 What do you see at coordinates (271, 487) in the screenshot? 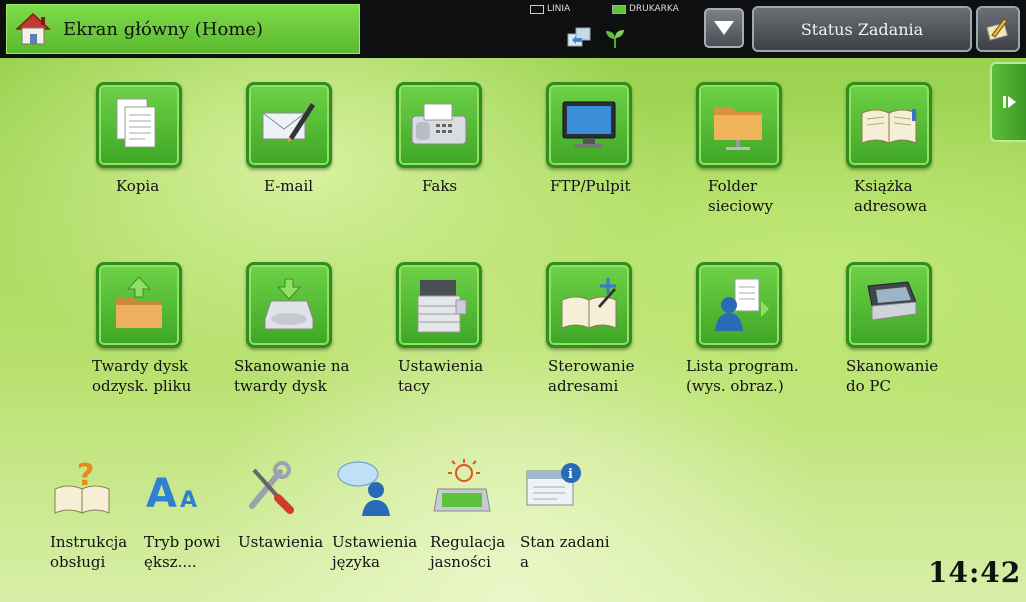
I see `tools-icon` at bounding box center [271, 487].